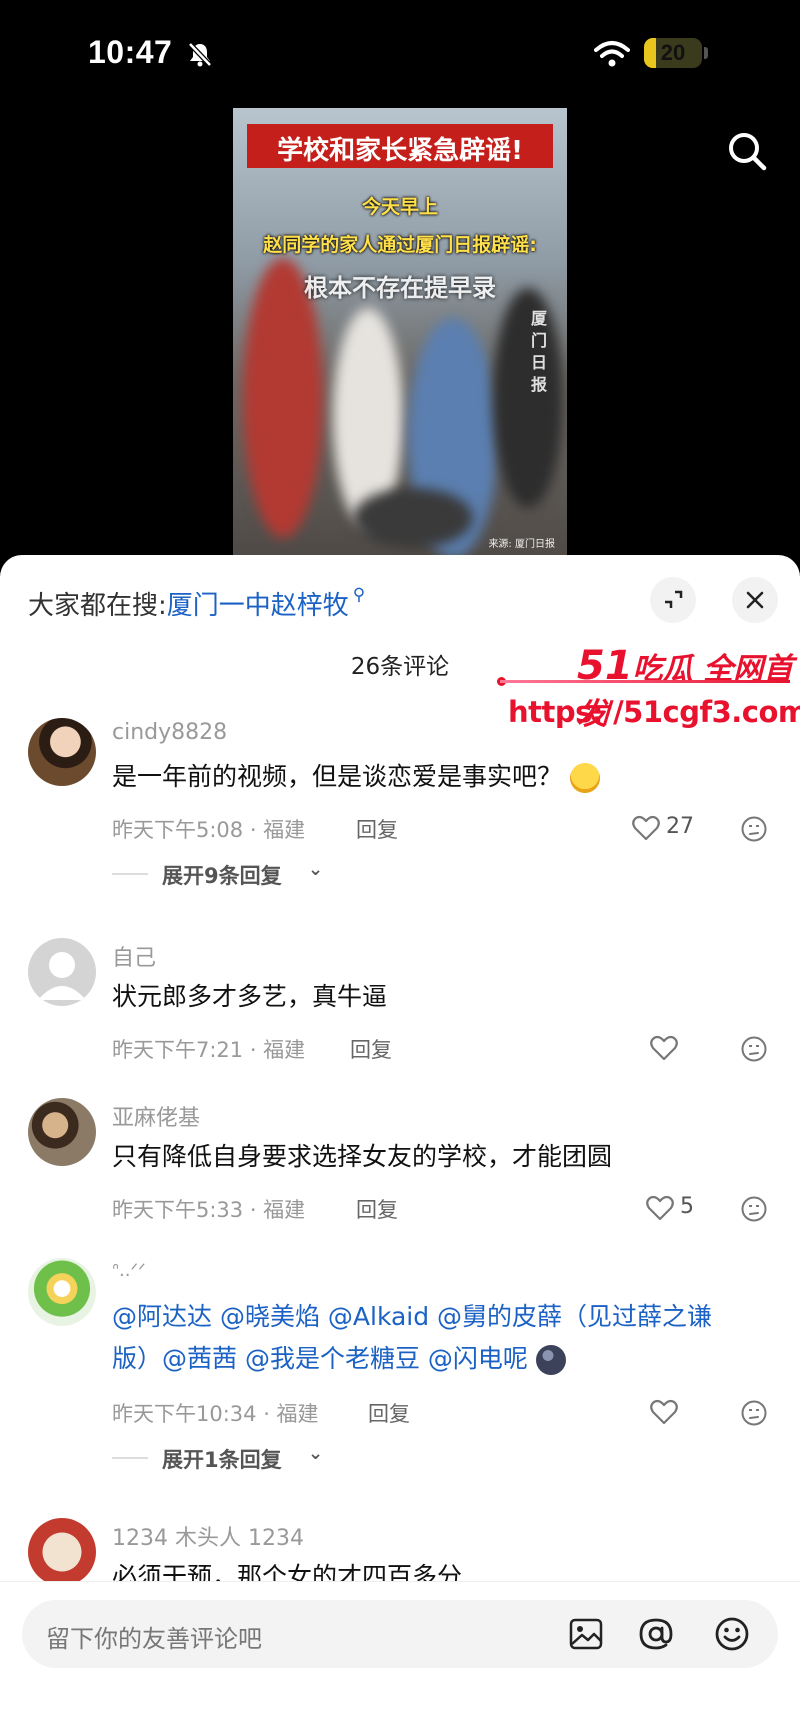 The width and height of the screenshot is (800, 1735). What do you see at coordinates (400, 288) in the screenshot?
I see `video-caption: 根本不存在提早录` at bounding box center [400, 288].